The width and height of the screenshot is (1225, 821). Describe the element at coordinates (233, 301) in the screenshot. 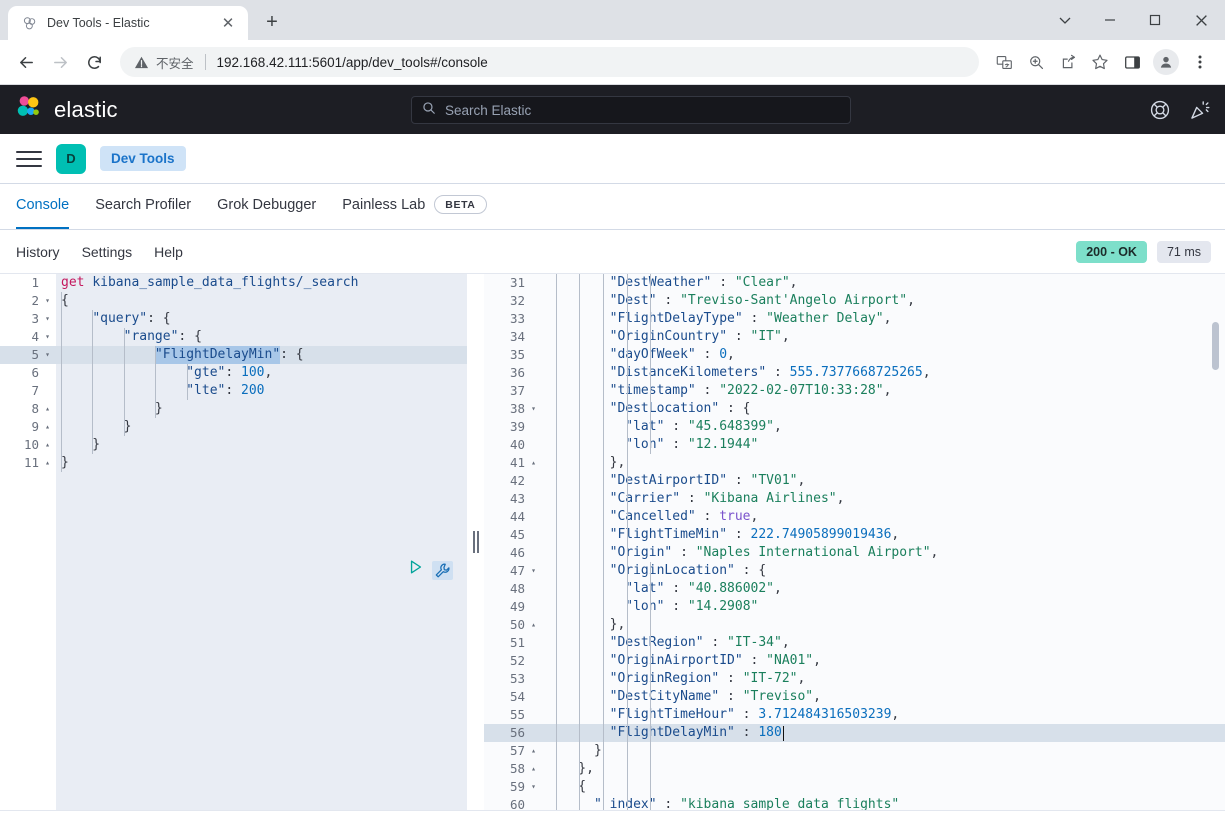

I see `request-editor-row: 2 ▾{` at that location.